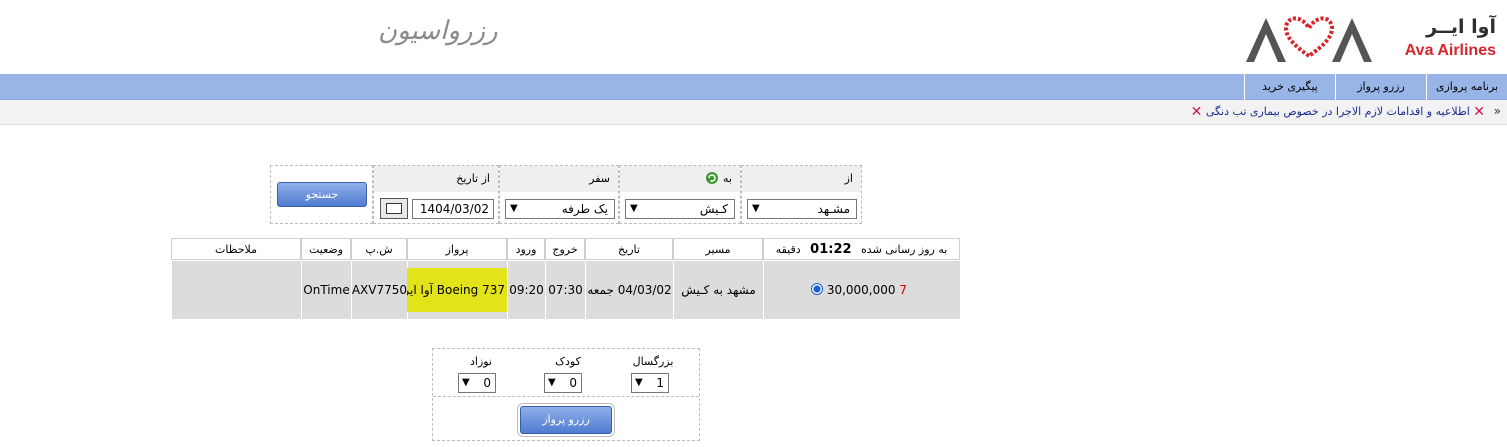  What do you see at coordinates (718, 249) in the screenshot?
I see `header-route: مسیر` at bounding box center [718, 249].